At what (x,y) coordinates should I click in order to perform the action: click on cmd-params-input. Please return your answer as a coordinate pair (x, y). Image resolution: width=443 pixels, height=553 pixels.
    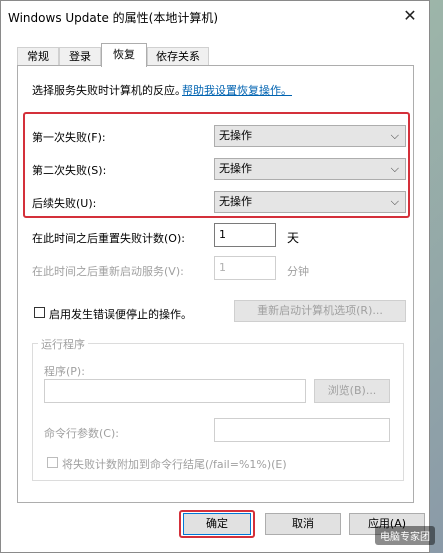
    Looking at the image, I should click on (302, 430).